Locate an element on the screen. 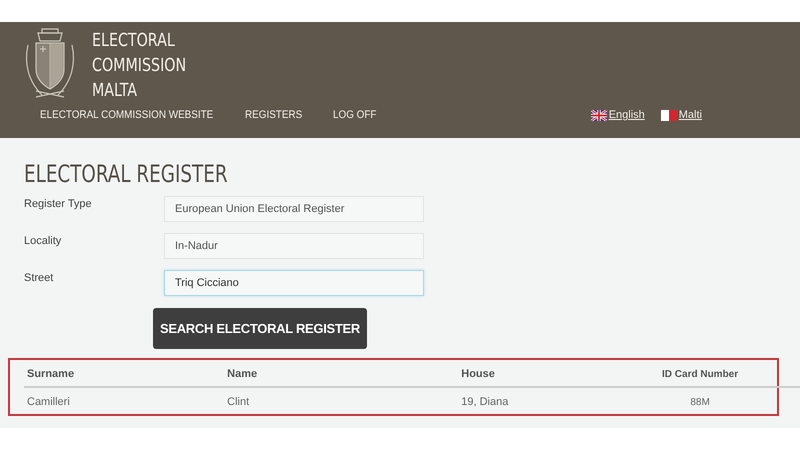 The image size is (800, 450). language-link: Malti is located at coordinates (690, 115).